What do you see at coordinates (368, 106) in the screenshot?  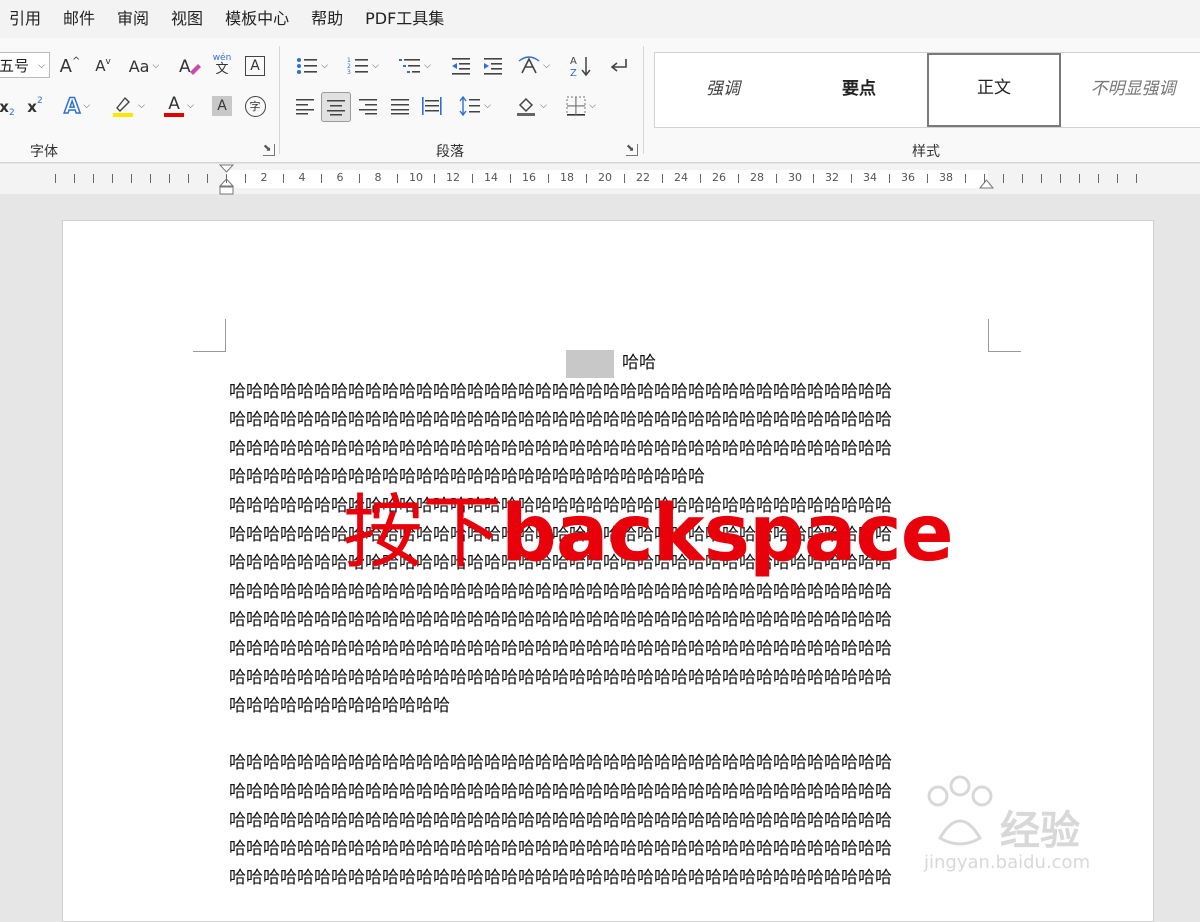 I see `align-right-button` at bounding box center [368, 106].